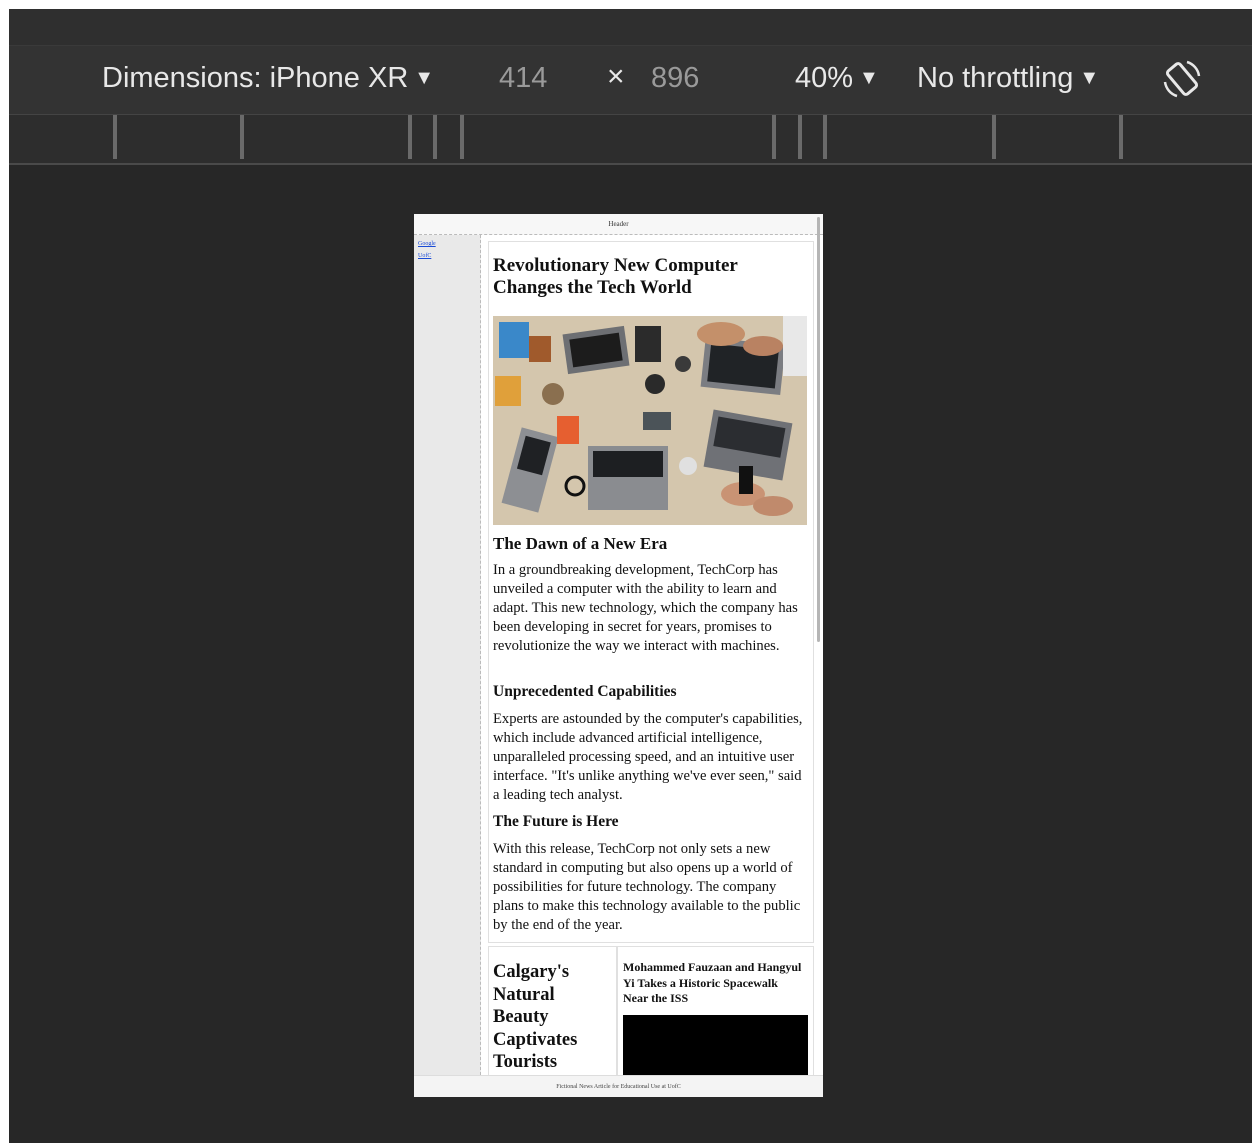 Image resolution: width=1252 pixels, height=1143 pixels. I want to click on section-heading-capabilities: Unprecedented Capabilities, so click(585, 691).